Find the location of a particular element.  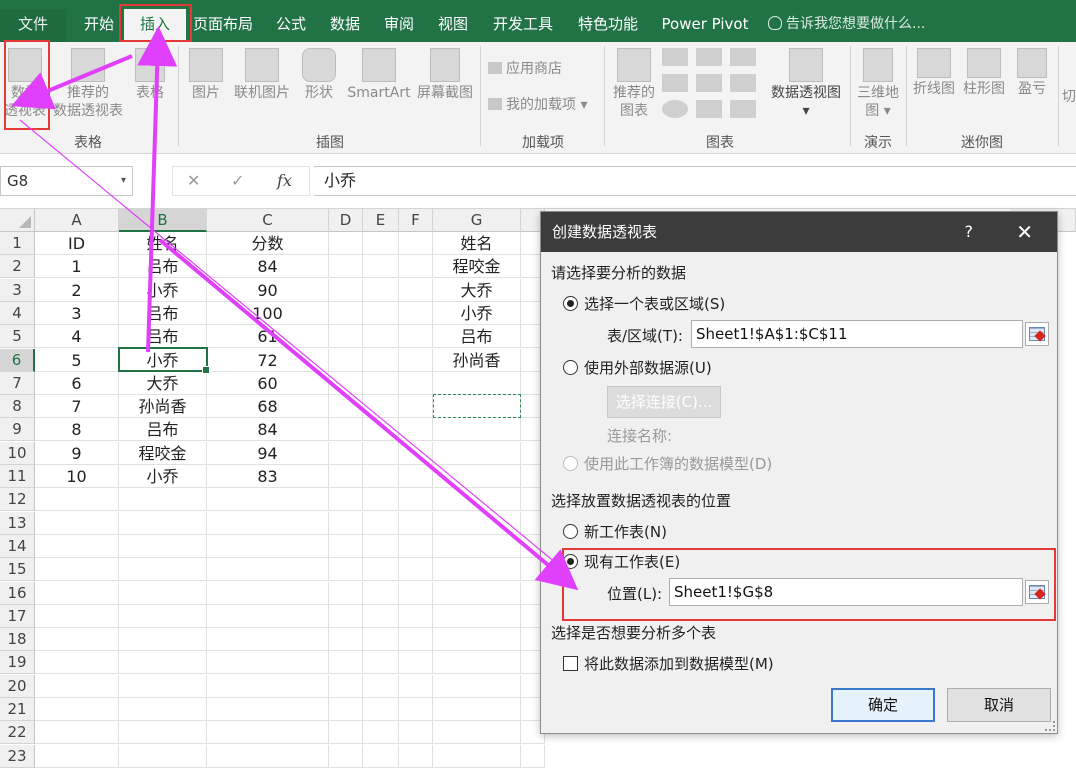

data-cell: 3 is located at coordinates (77, 313).